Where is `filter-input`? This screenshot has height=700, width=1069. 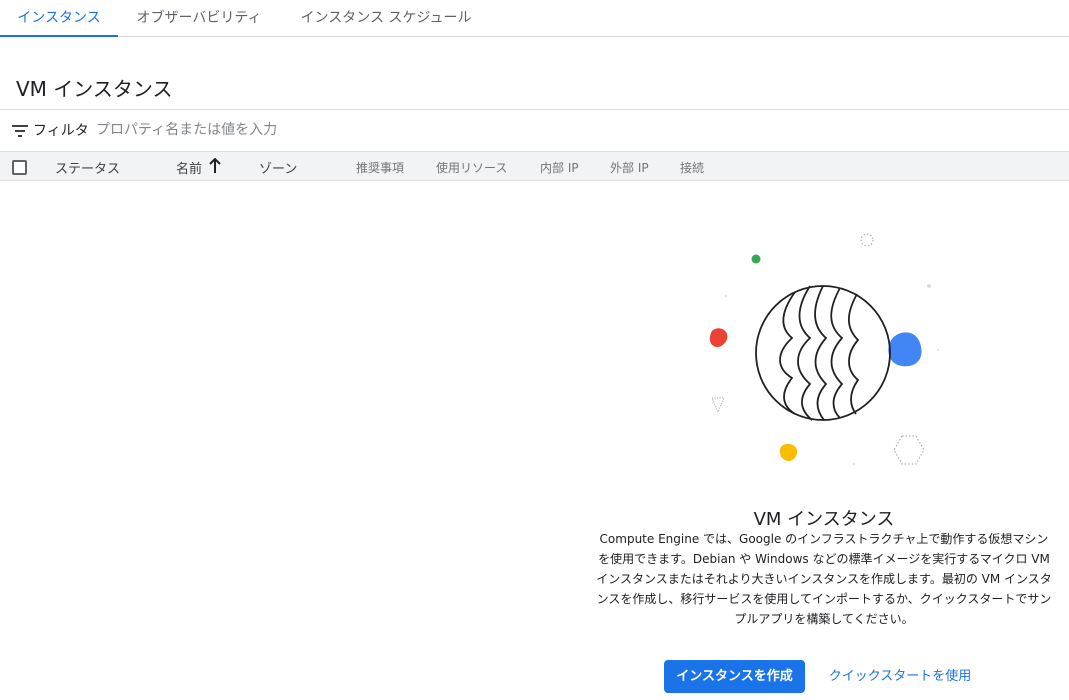
filter-input is located at coordinates (546, 130).